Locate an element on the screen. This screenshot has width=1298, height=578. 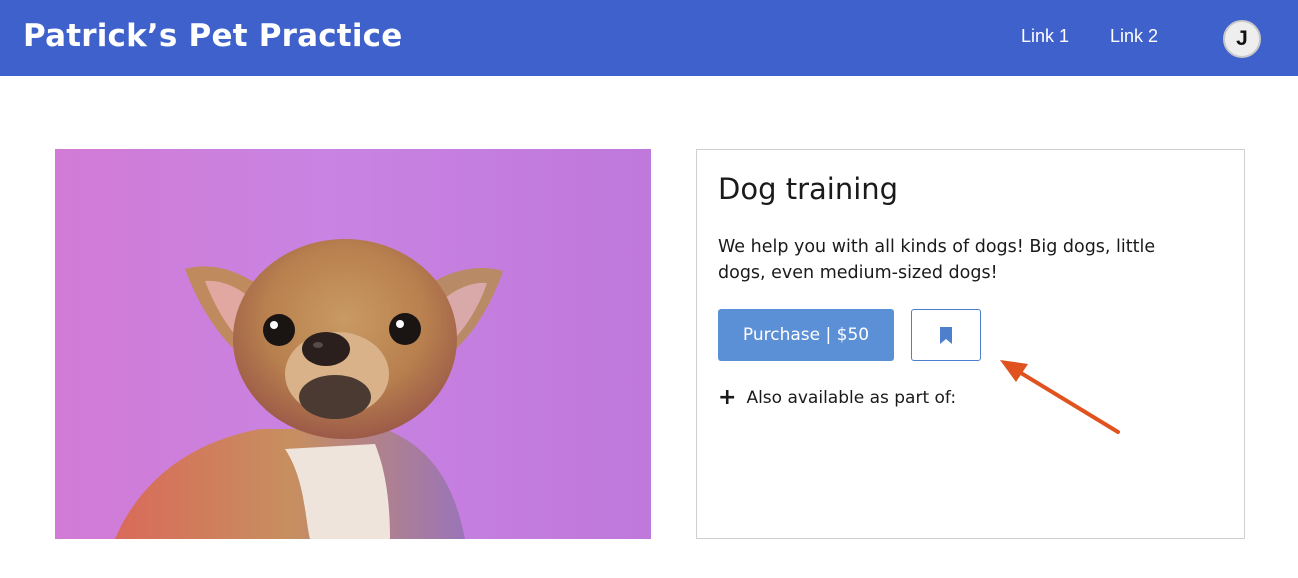
user-avatar: J is located at coordinates (1242, 39).